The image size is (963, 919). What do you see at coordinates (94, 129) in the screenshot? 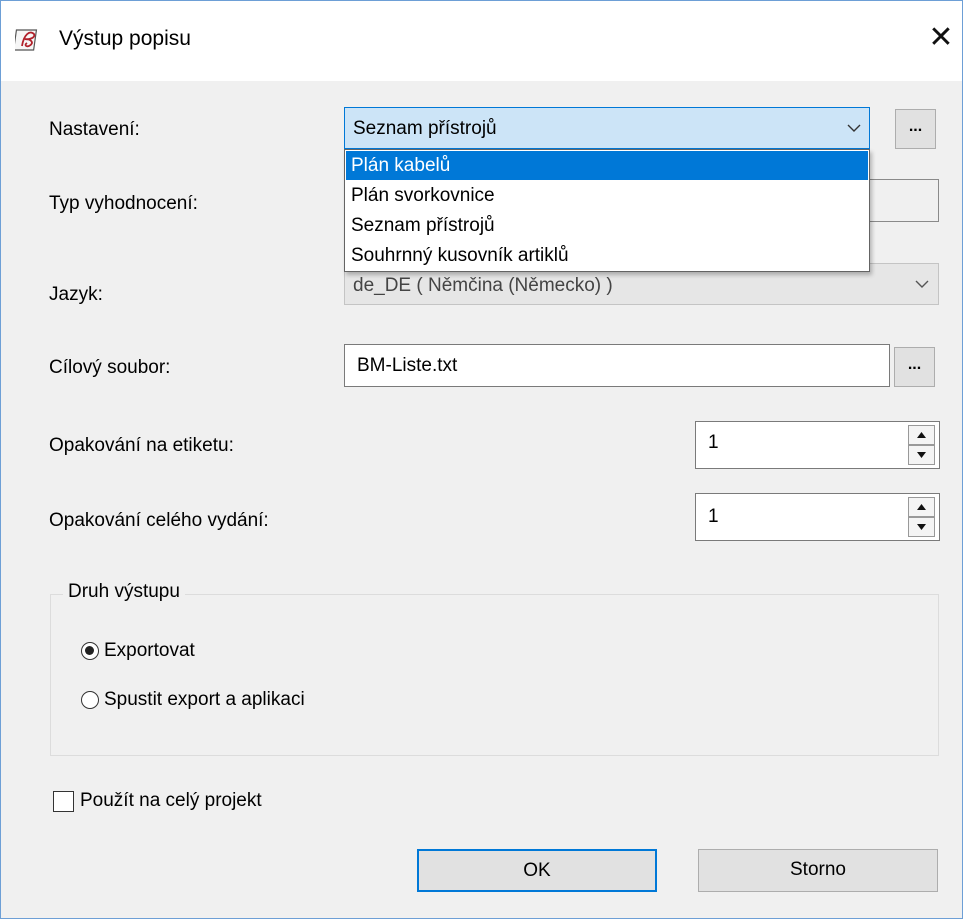
I see `settings-label: Nastavení:` at bounding box center [94, 129].